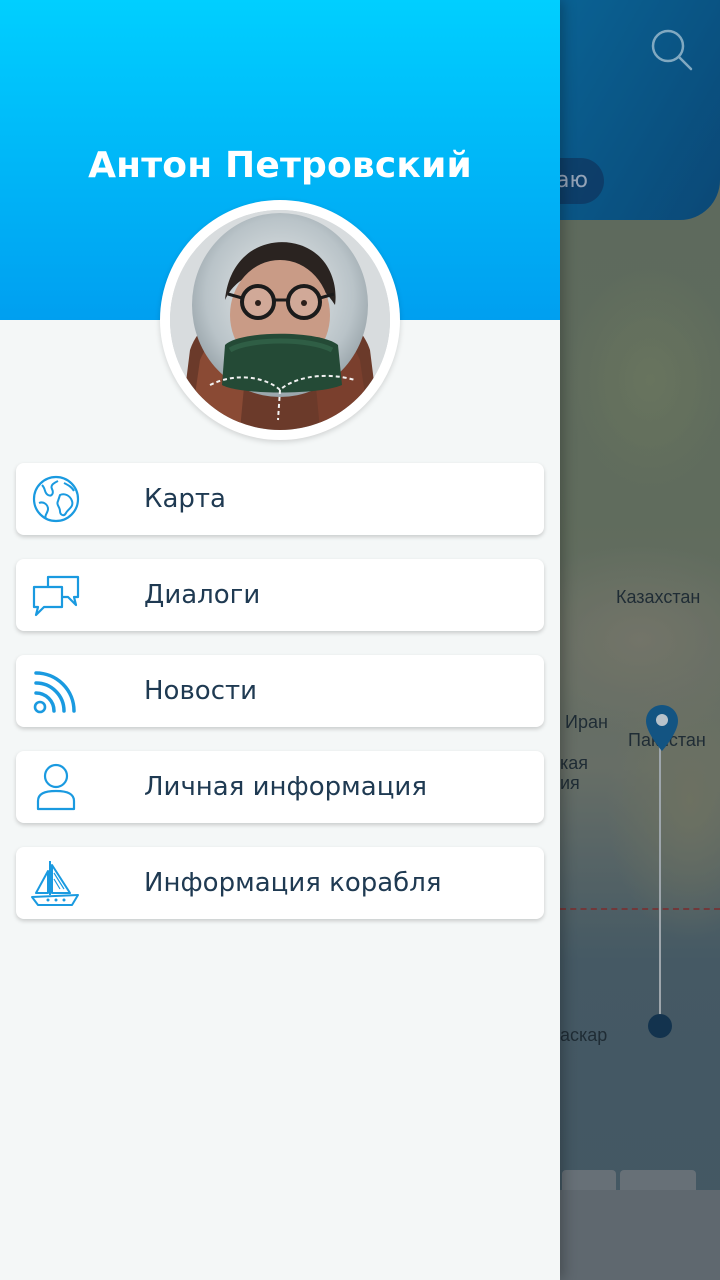 The image size is (720, 1280). What do you see at coordinates (185, 499) in the screenshot?
I see `menu-item-label: Карта` at bounding box center [185, 499].